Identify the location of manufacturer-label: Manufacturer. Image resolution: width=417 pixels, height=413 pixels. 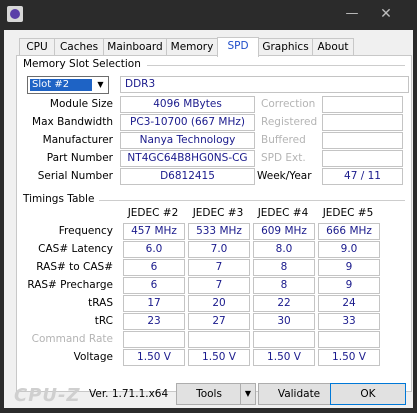
(77, 140).